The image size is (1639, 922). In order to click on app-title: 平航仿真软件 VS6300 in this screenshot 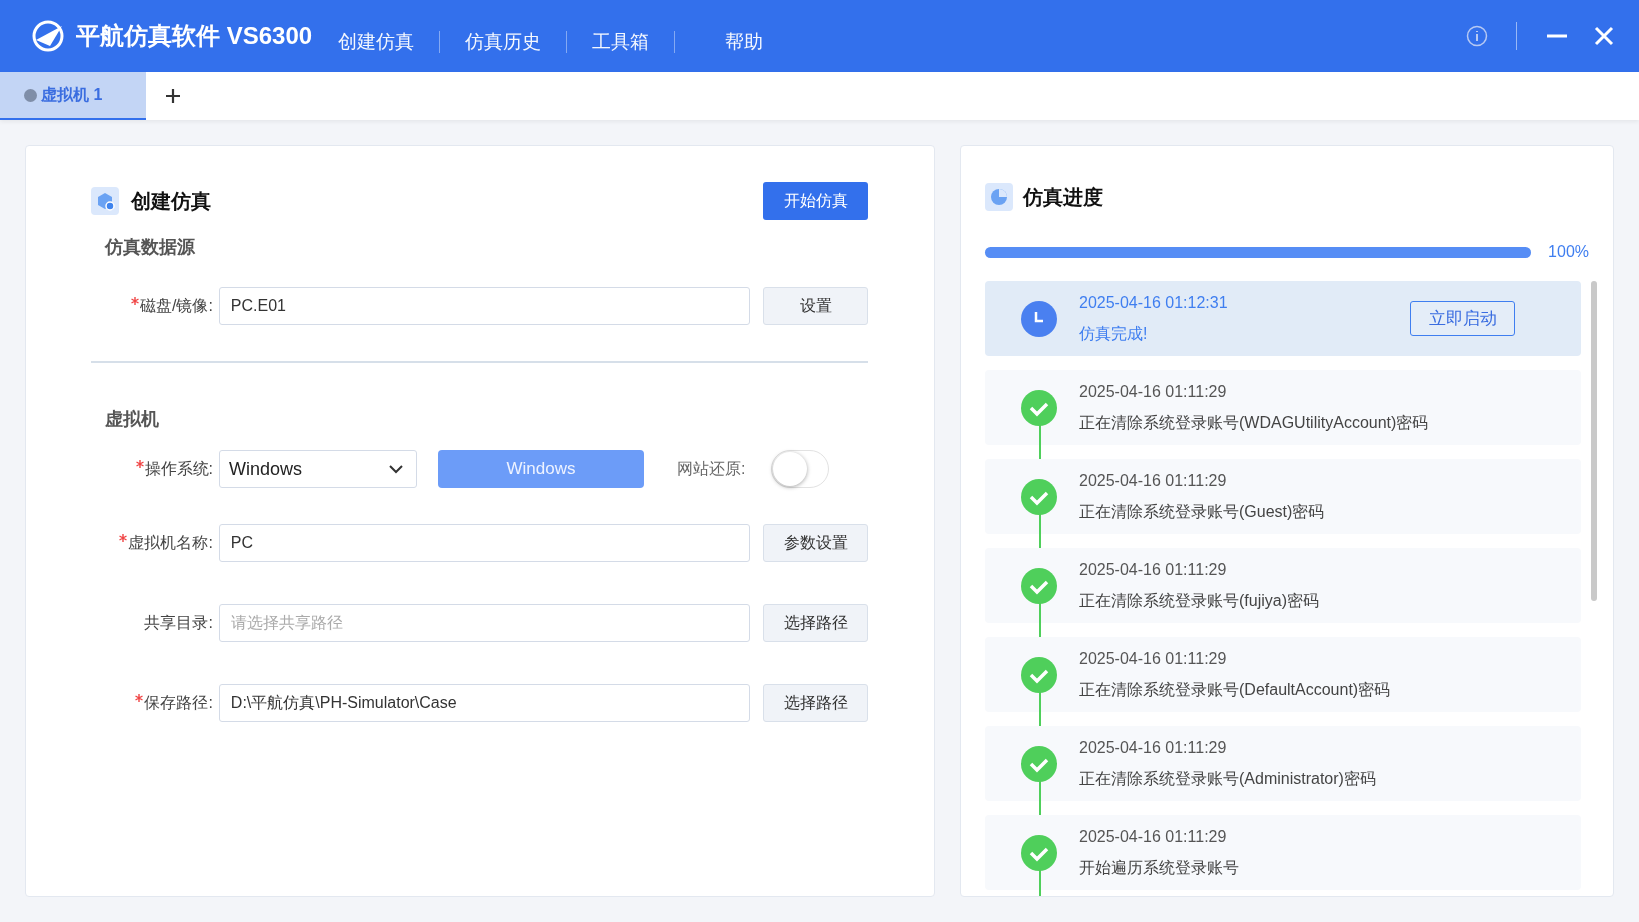, I will do `click(194, 36)`.